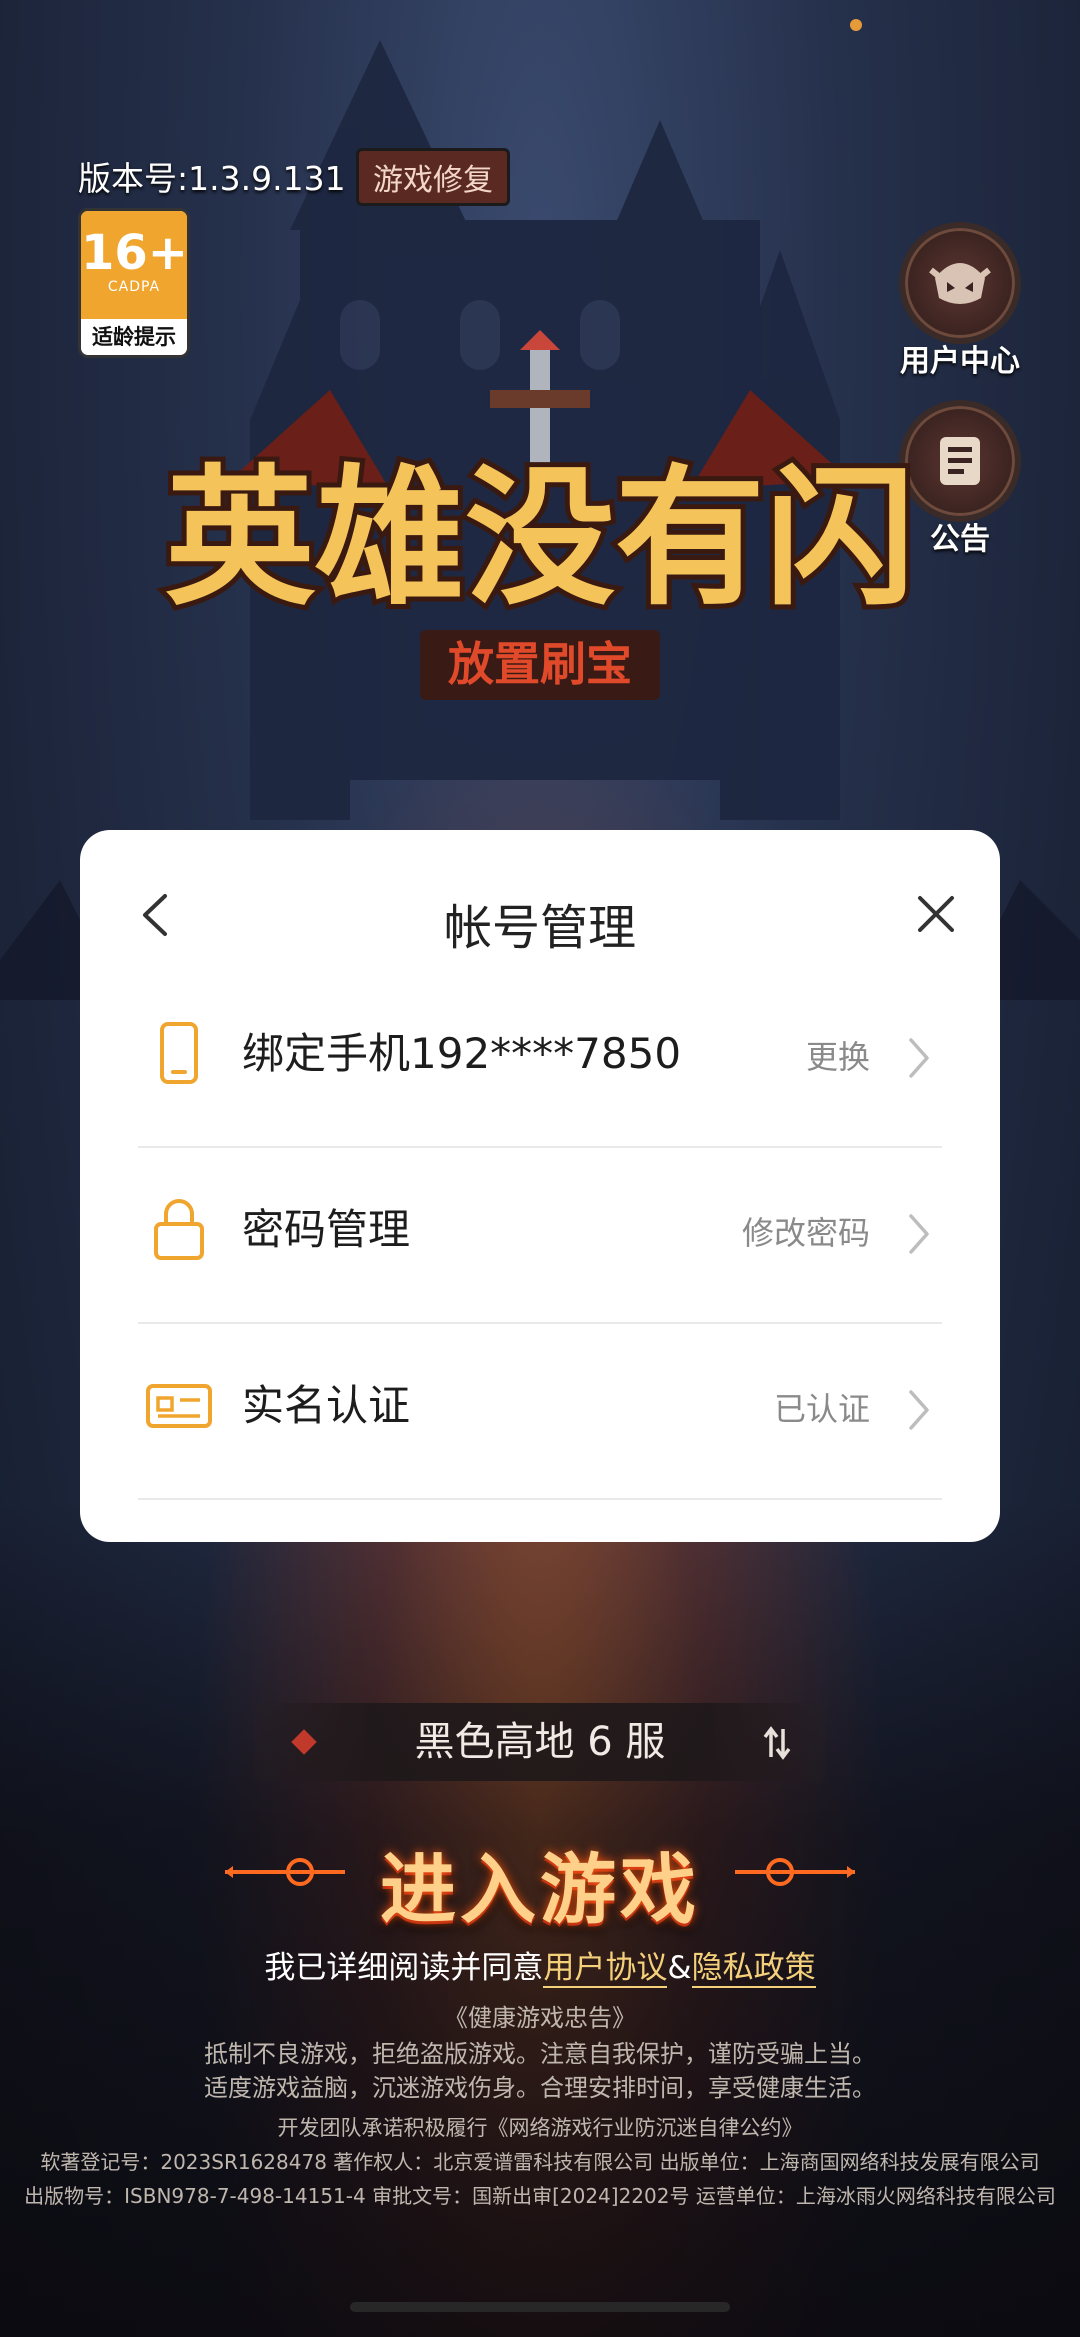 The image size is (1080, 2337). What do you see at coordinates (777, 1743) in the screenshot?
I see `switch-arrows-icon` at bounding box center [777, 1743].